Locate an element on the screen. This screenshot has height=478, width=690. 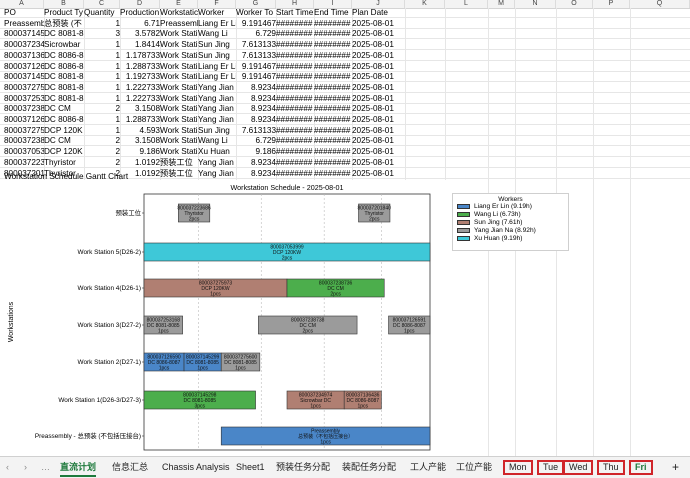
sheet-tab: Wed is located at coordinates (578, 467).